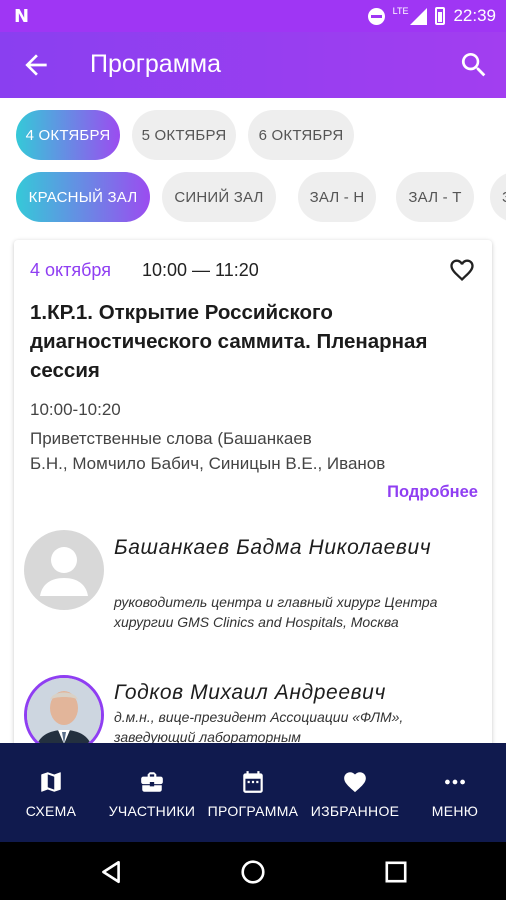 The width and height of the screenshot is (506, 900). What do you see at coordinates (440, 16) in the screenshot?
I see `battery-icon` at bounding box center [440, 16].